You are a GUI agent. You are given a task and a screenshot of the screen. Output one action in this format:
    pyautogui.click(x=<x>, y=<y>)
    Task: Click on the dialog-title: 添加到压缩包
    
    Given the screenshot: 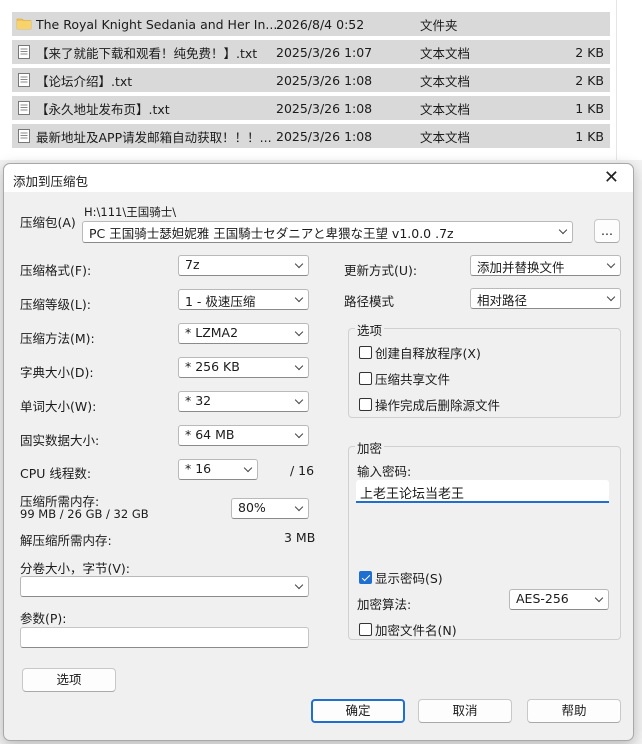 What is the action you would take?
    pyautogui.click(x=51, y=181)
    